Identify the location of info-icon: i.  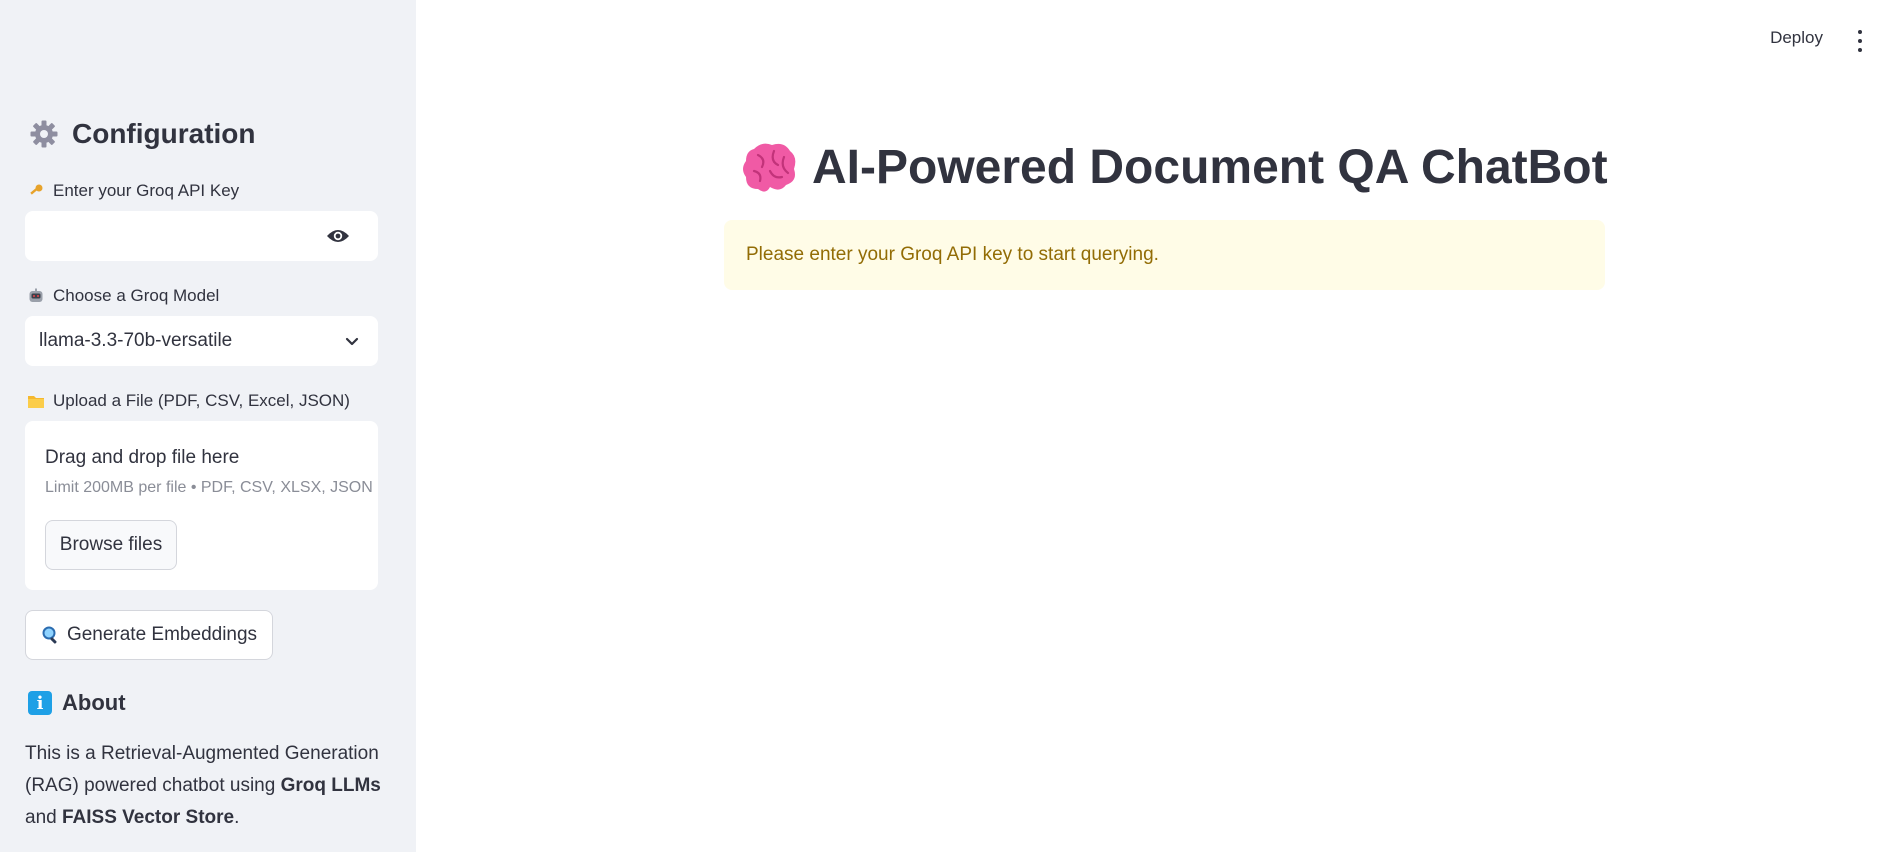
(40, 703).